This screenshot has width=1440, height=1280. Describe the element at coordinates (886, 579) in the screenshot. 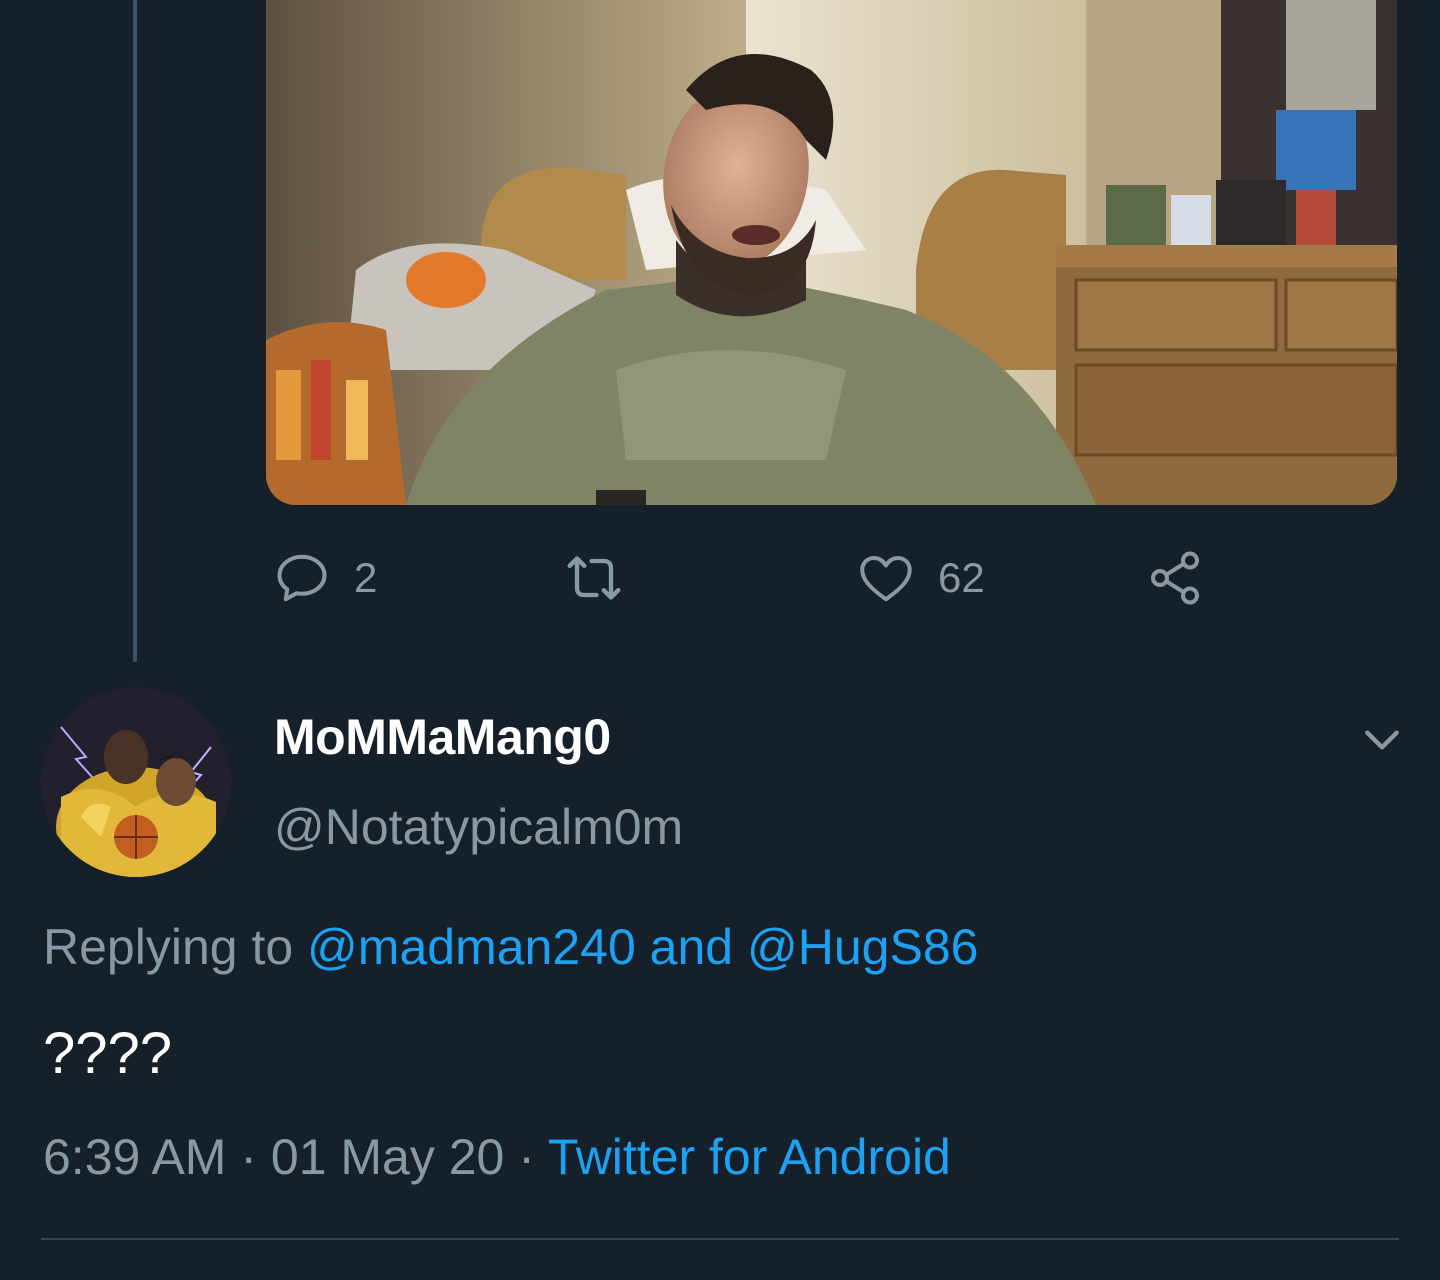

I see `like-icon` at that location.